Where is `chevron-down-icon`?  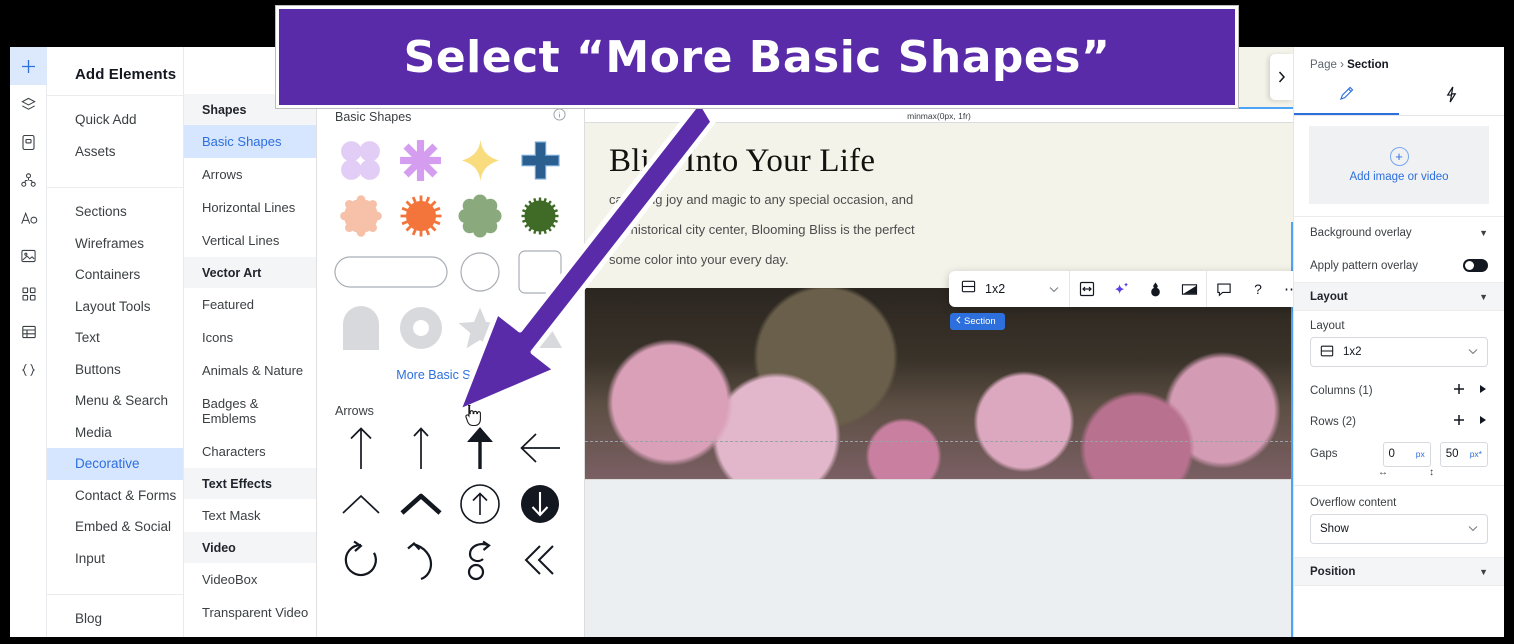
chevron-down-icon is located at coordinates (1054, 289).